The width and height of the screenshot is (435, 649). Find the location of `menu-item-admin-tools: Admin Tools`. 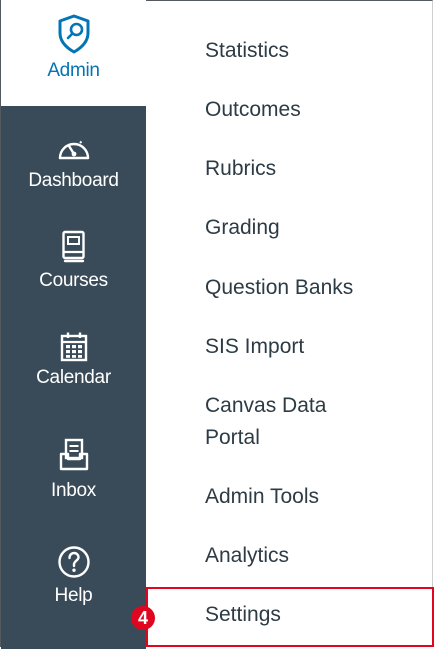

menu-item-admin-tools: Admin Tools is located at coordinates (262, 497).